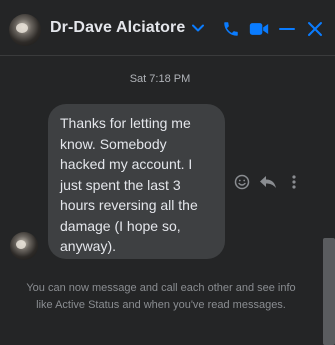  Describe the element at coordinates (231, 29) in the screenshot. I see `phone-icon` at that location.